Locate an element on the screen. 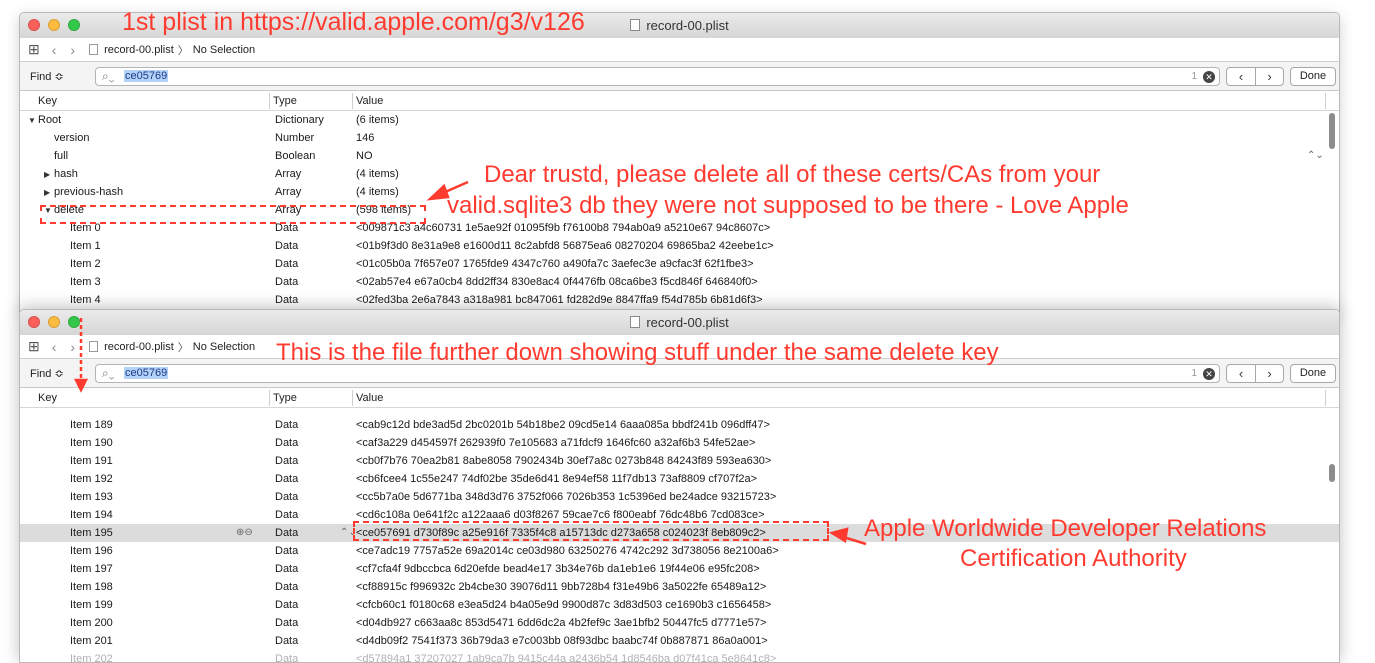 The height and width of the screenshot is (663, 1375). row-key: Item 3 is located at coordinates (85, 282).